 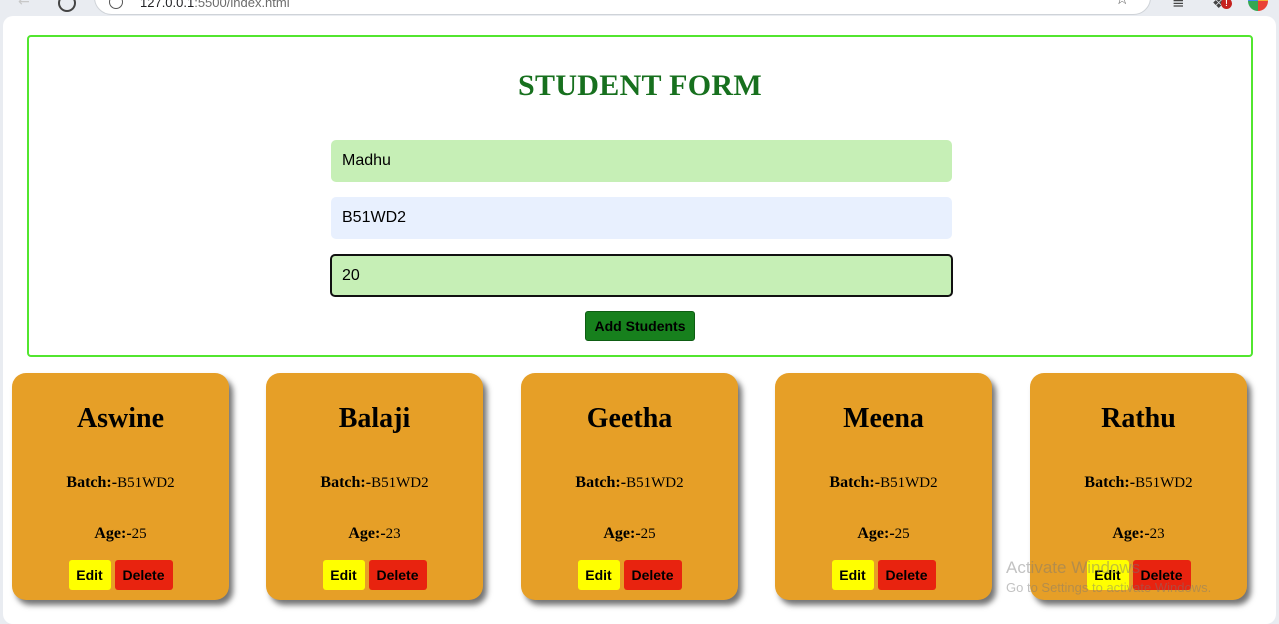 I want to click on form-title: STUDENT FORM, so click(x=640, y=85).